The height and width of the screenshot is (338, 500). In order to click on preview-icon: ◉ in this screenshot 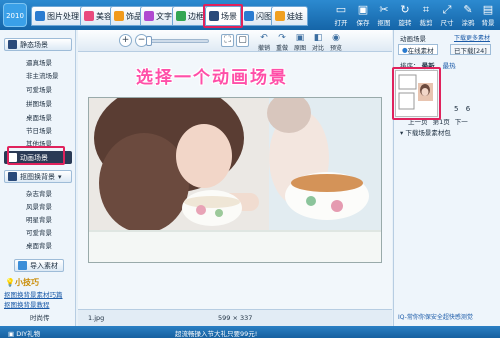, I will do `click(336, 38)`.